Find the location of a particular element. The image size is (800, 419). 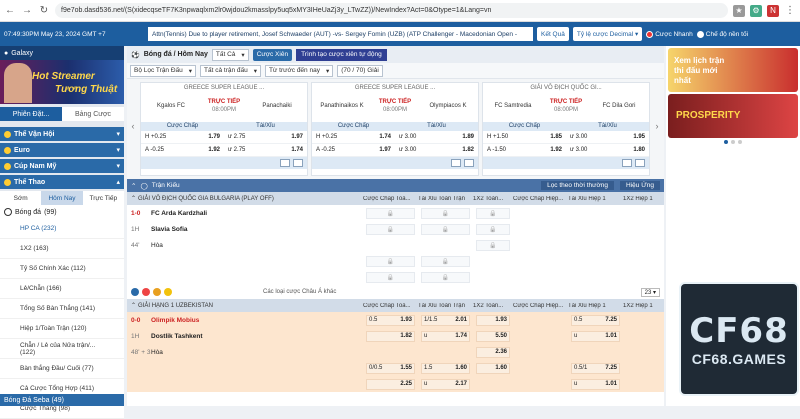

odds-cell: 2.36 is located at coordinates (493, 352).